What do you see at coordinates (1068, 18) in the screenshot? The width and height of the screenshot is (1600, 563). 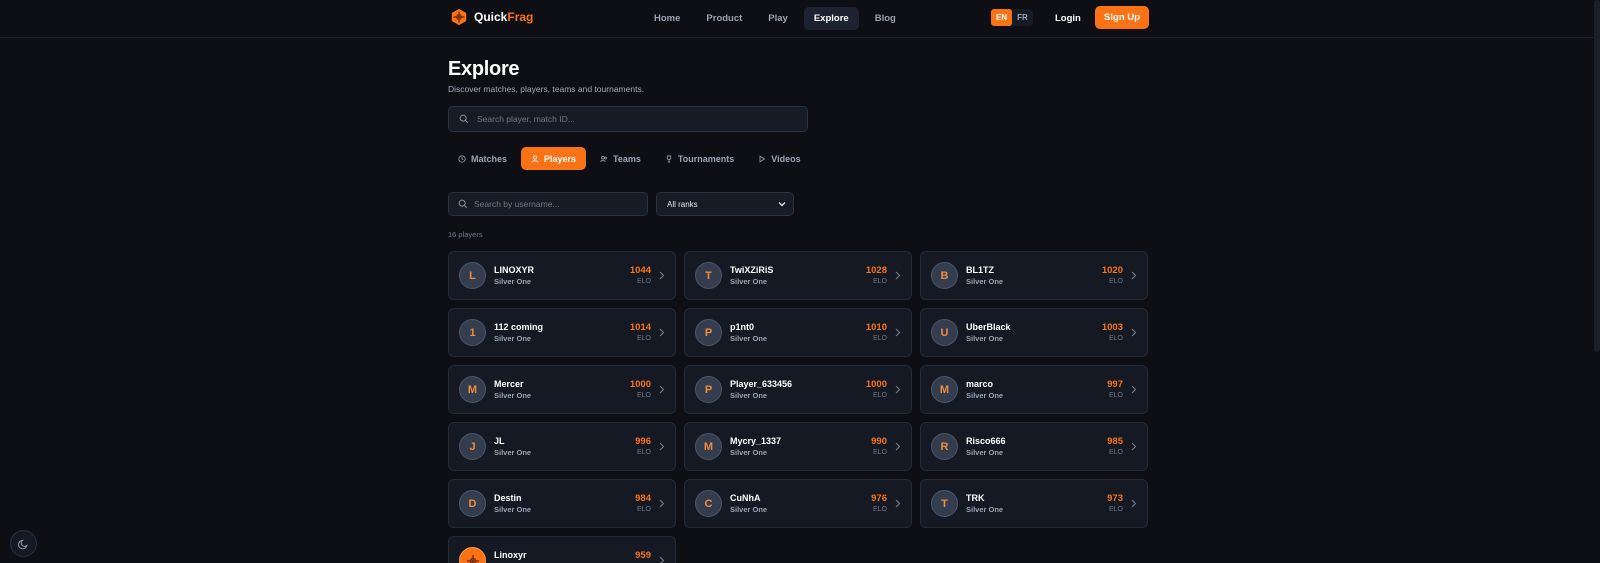 I see `login-link: Login` at bounding box center [1068, 18].